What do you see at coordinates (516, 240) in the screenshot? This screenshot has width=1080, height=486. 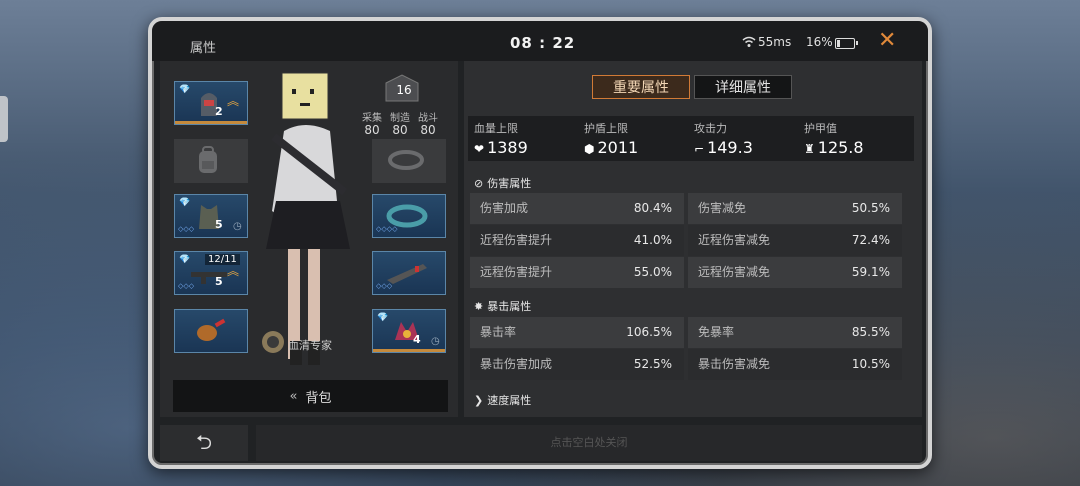 I see `stat-label: 近程伤害提升` at bounding box center [516, 240].